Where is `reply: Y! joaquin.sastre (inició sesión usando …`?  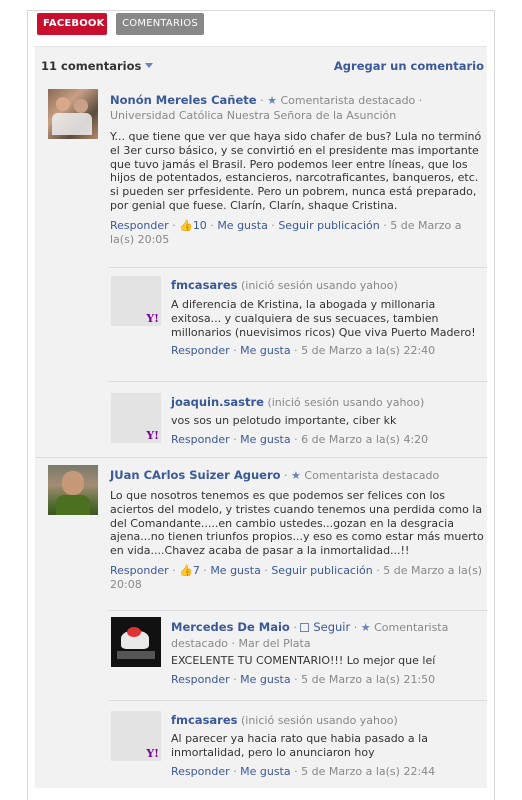
reply: Y! joaquin.sastre (inició sesión usando … is located at coordinates (297, 416).